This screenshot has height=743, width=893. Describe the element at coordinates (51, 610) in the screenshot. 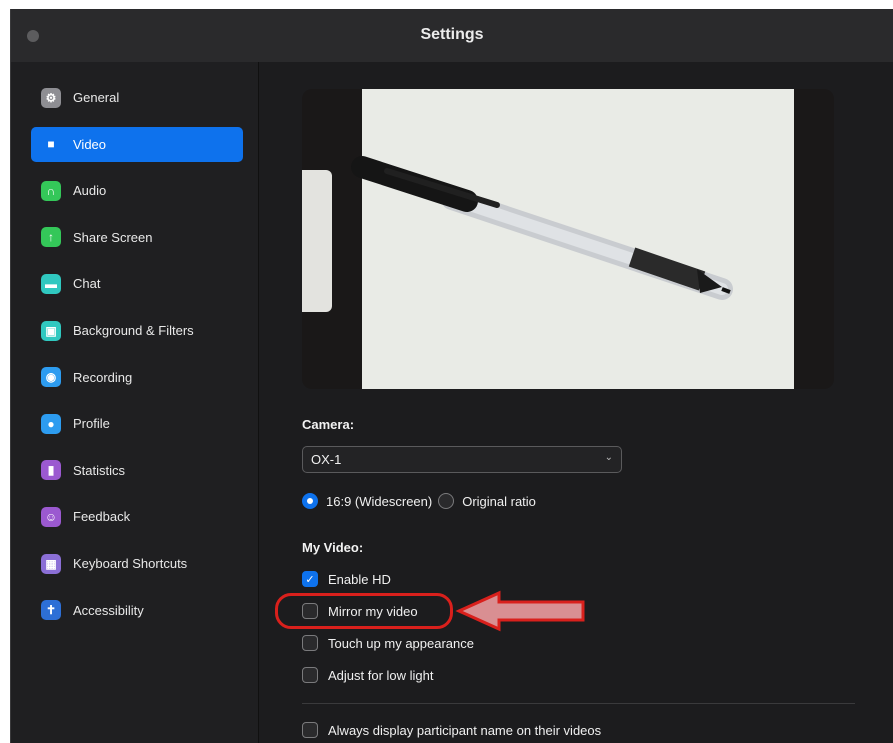

I see `accessibility-icon: ✝` at that location.